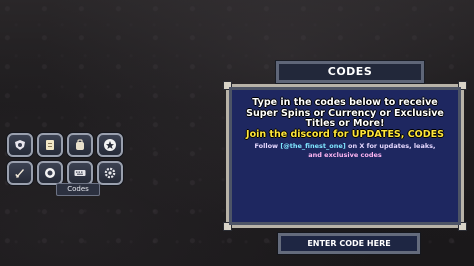  I want to click on codes-button, so click(80, 173).